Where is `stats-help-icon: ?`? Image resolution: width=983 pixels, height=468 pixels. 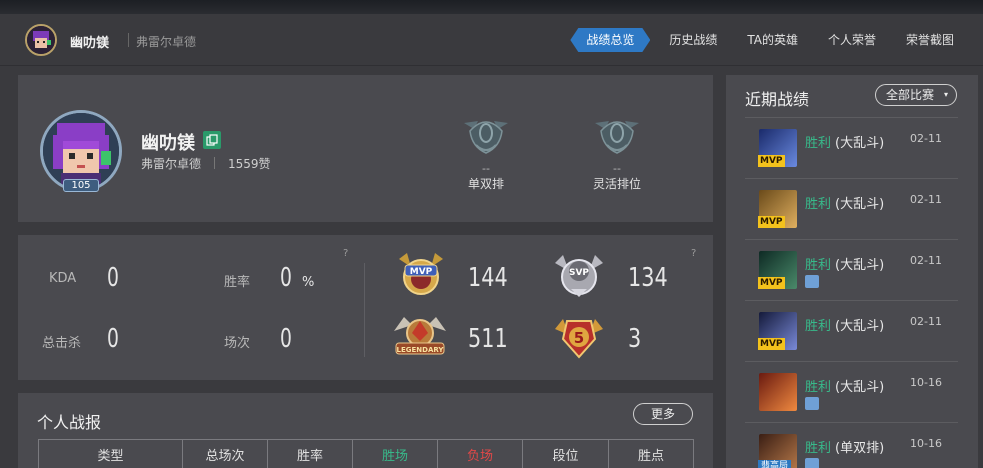 stats-help-icon: ? is located at coordinates (345, 253).